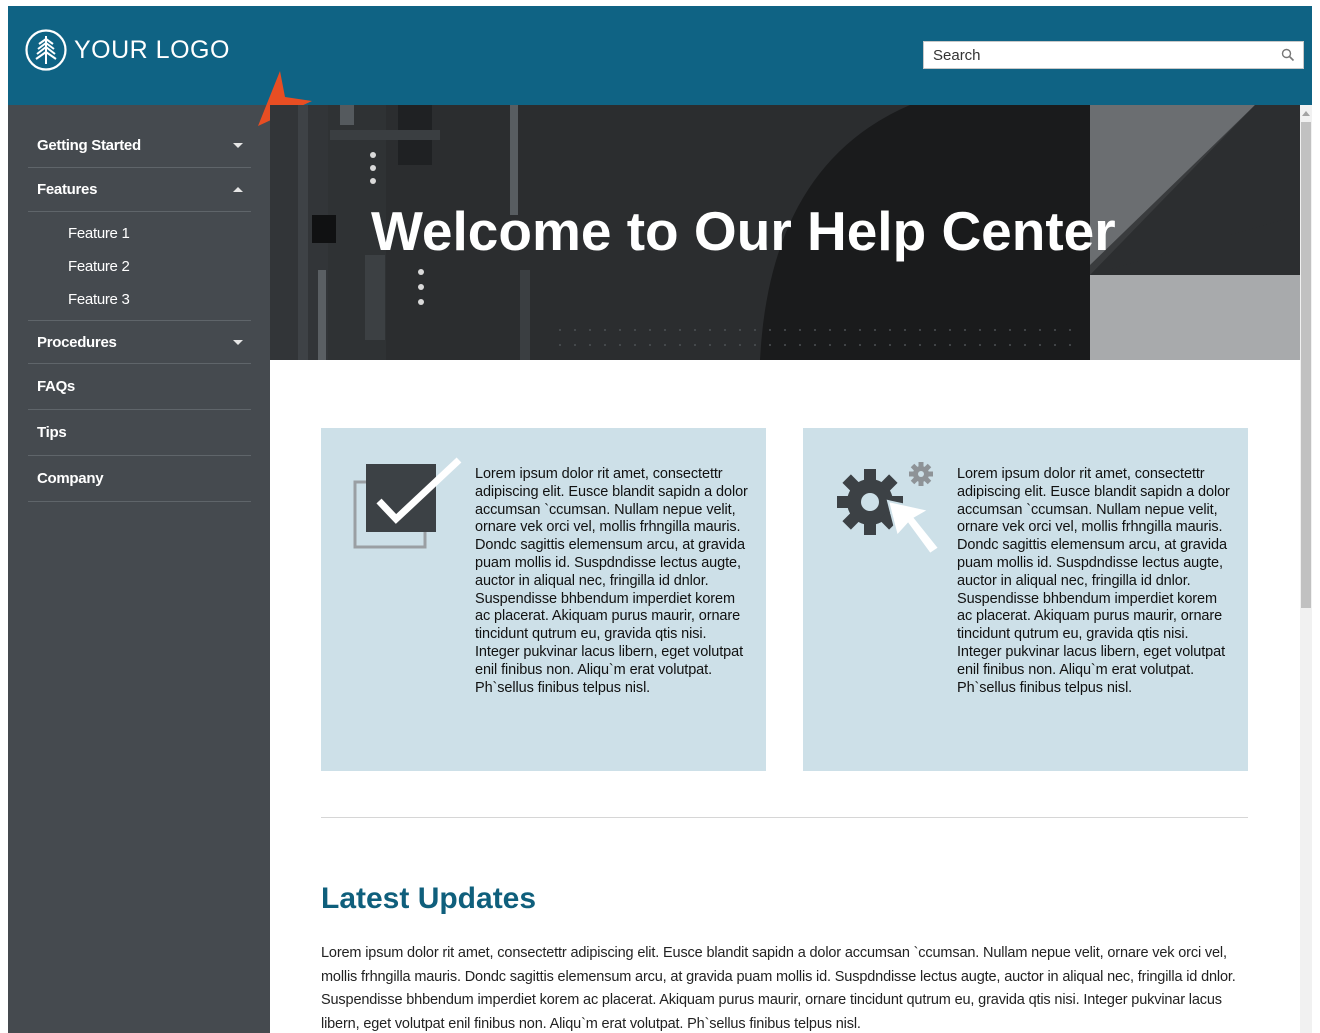 The image size is (1320, 1033). What do you see at coordinates (77, 342) in the screenshot?
I see `sidebar-item-label: Procedures` at bounding box center [77, 342].